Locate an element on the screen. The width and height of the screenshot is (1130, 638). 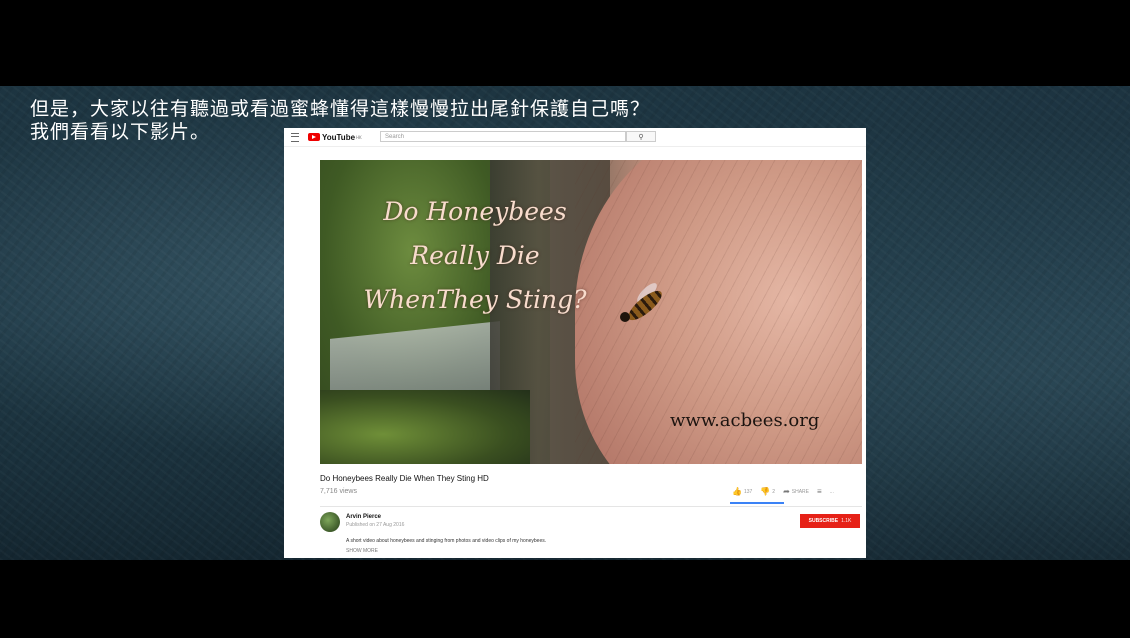
overlay-title-line-1: Do Honeybees is located at coordinates (475, 211).